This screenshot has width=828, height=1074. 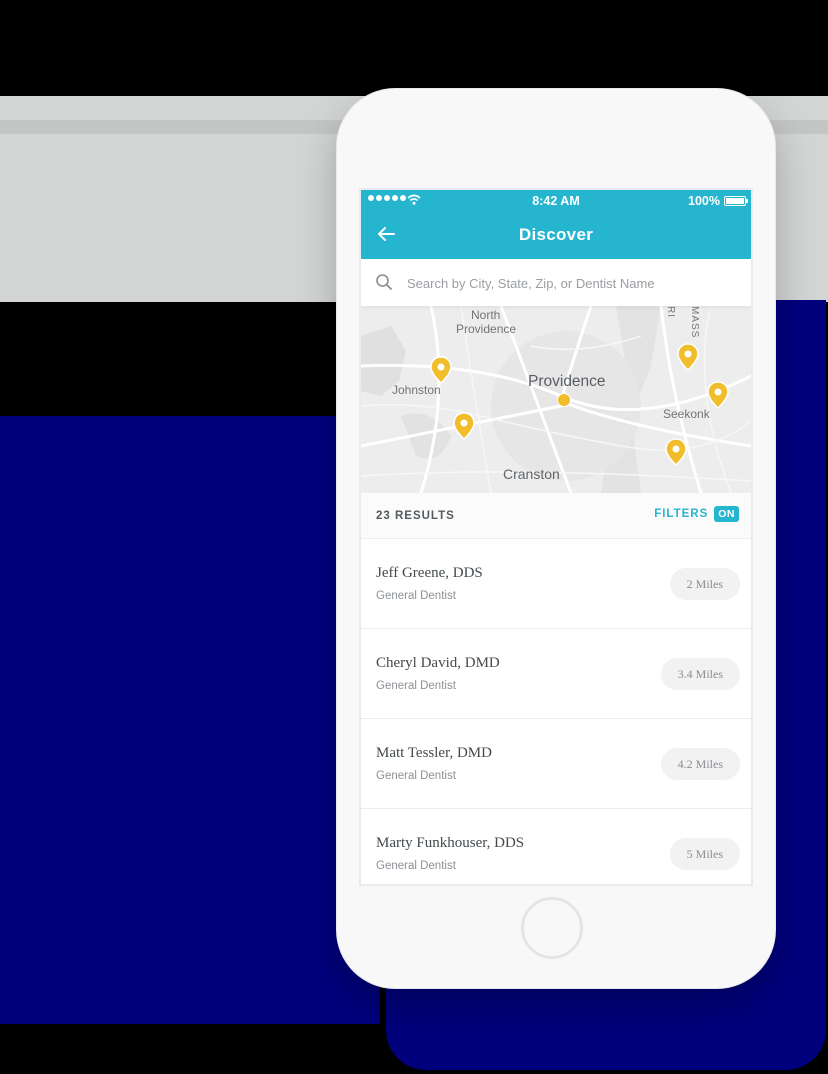 What do you see at coordinates (434, 753) in the screenshot?
I see `dentist-name: Matt Tessler, DMD` at bounding box center [434, 753].